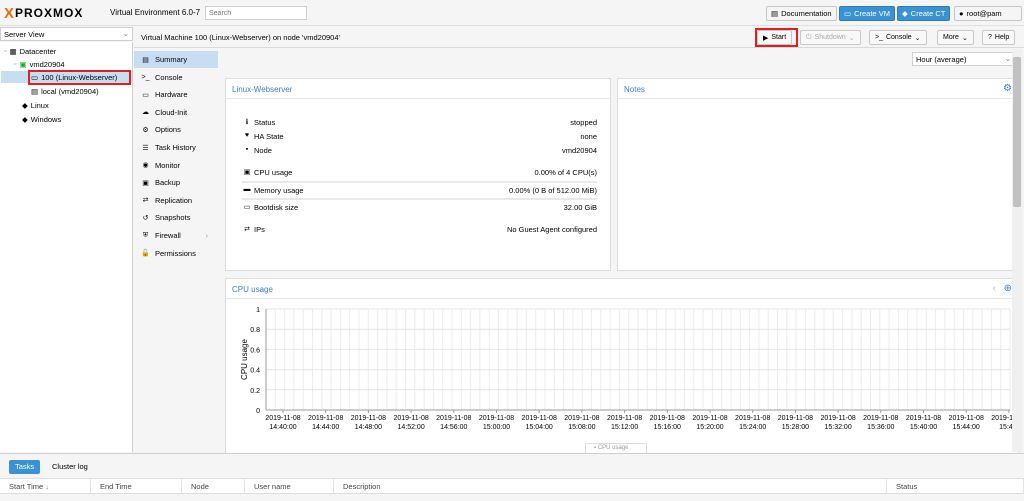 This screenshot has height=501, width=1024. Describe the element at coordinates (924, 13) in the screenshot. I see `create-ct-button: ◆ Create CT` at that location.